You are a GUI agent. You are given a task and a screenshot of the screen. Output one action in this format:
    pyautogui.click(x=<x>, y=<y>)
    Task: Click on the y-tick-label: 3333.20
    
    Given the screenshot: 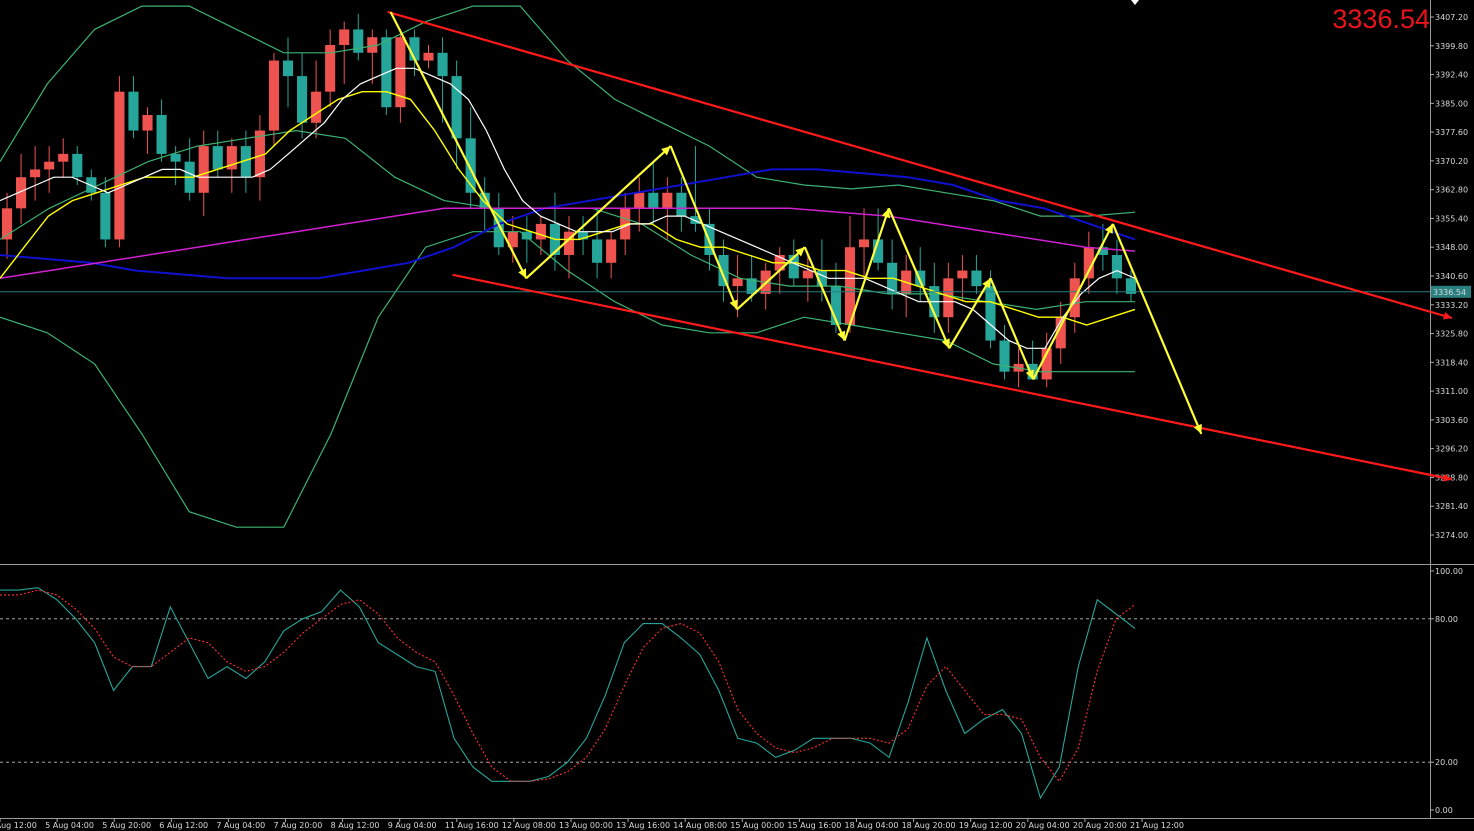 What is the action you would take?
    pyautogui.click(x=1451, y=305)
    